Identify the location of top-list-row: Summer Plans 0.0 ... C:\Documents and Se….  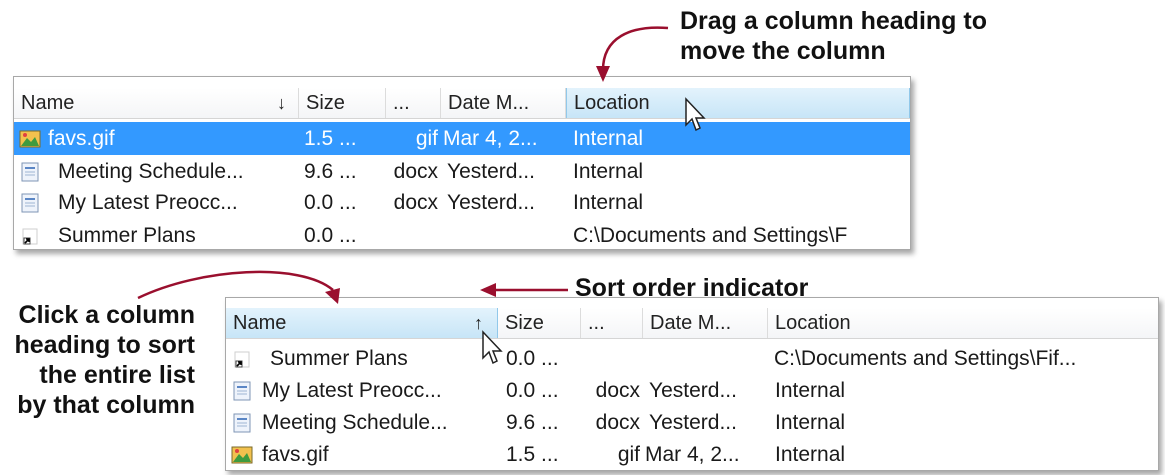
(462, 234).